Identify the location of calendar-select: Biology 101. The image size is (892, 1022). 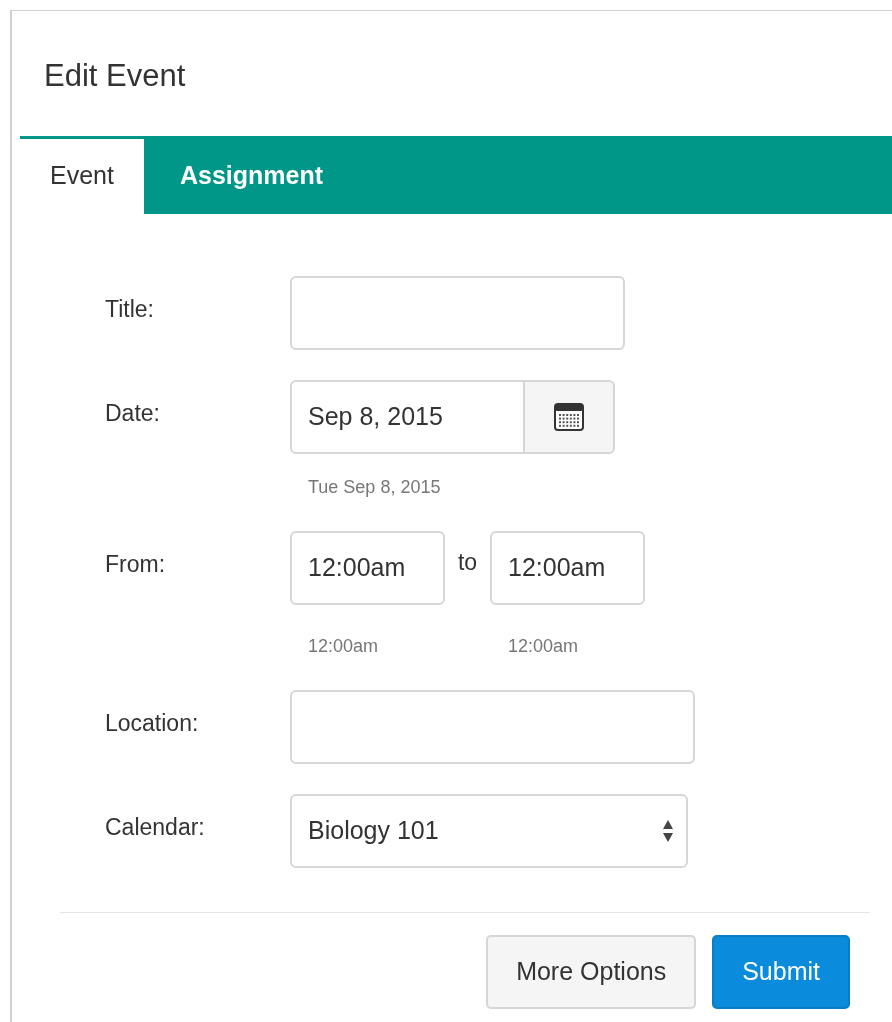
(489, 830).